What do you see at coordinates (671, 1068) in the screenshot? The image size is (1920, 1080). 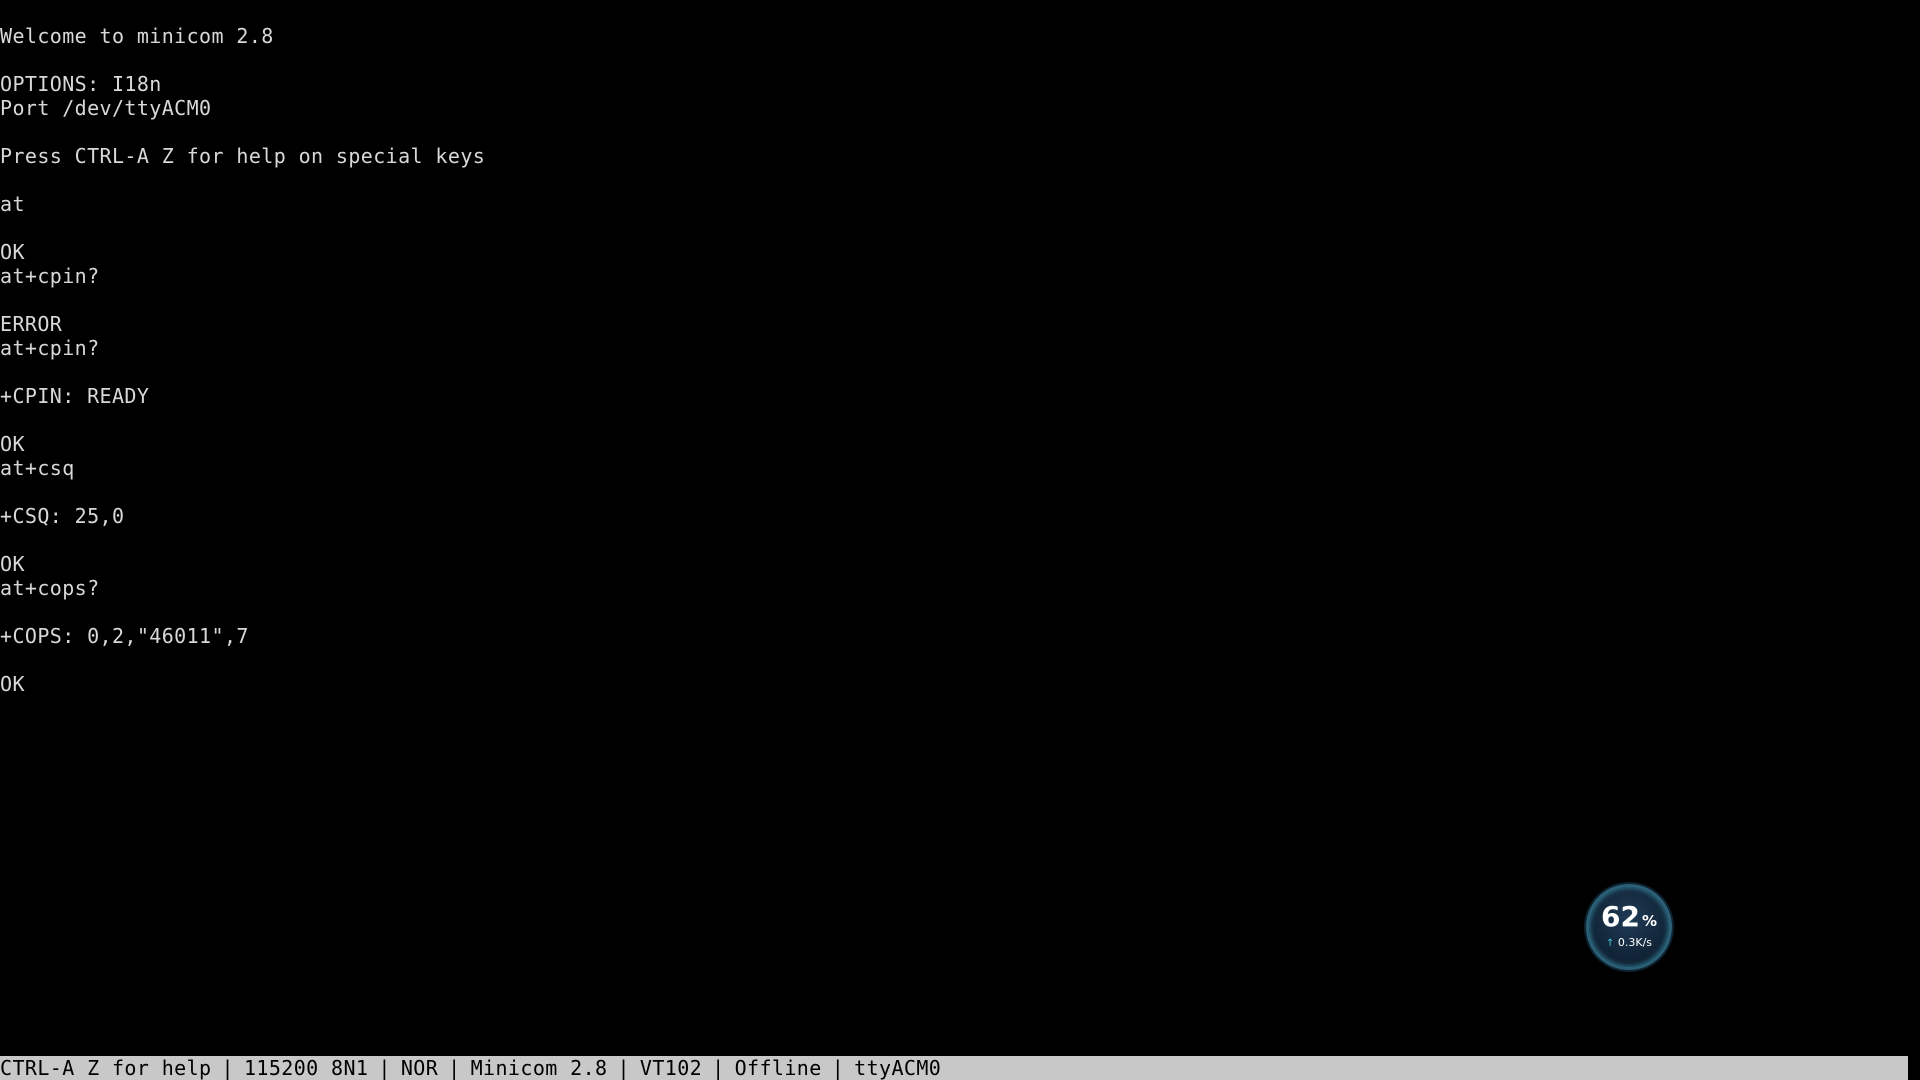 I see `status-emulation: VT102` at bounding box center [671, 1068].